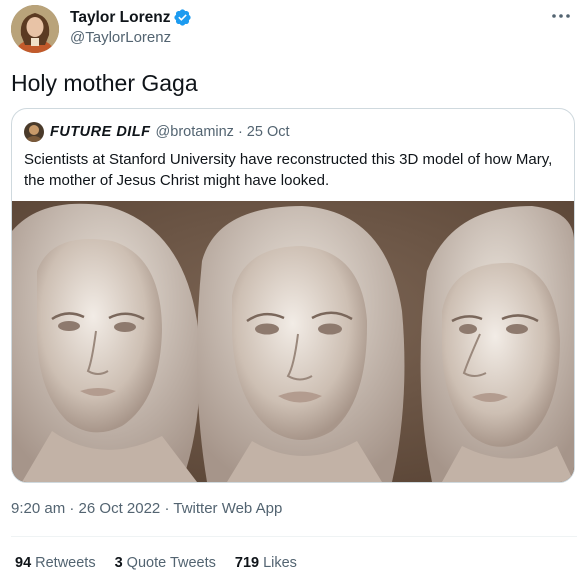  What do you see at coordinates (65, 563) in the screenshot?
I see `retweets-label: Retweets` at bounding box center [65, 563].